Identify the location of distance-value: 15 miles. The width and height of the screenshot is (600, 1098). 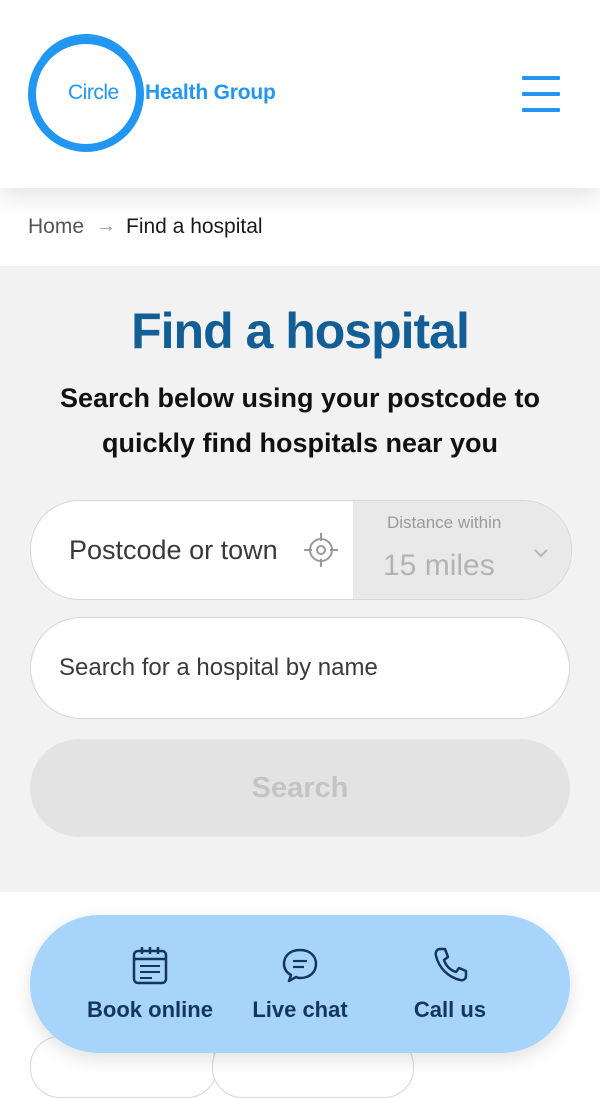
(439, 565).